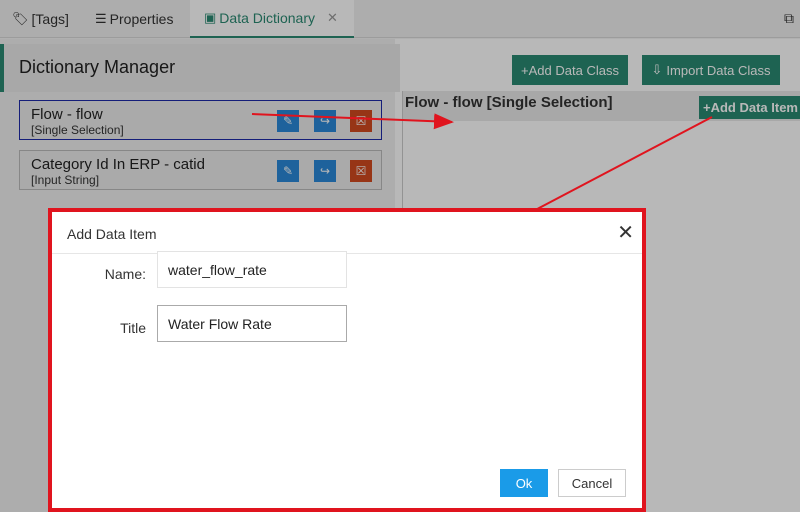  What do you see at coordinates (524, 483) in the screenshot?
I see `ok-button: Ok` at bounding box center [524, 483].